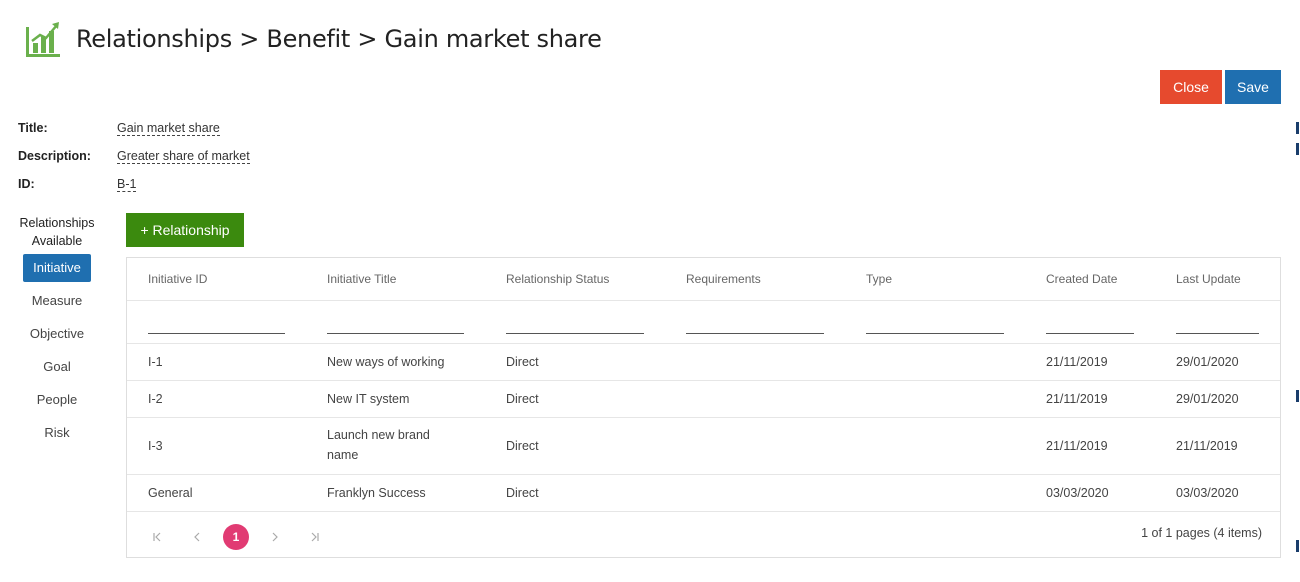 The width and height of the screenshot is (1300, 582). I want to click on rel-item-objective: Objective, so click(57, 334).